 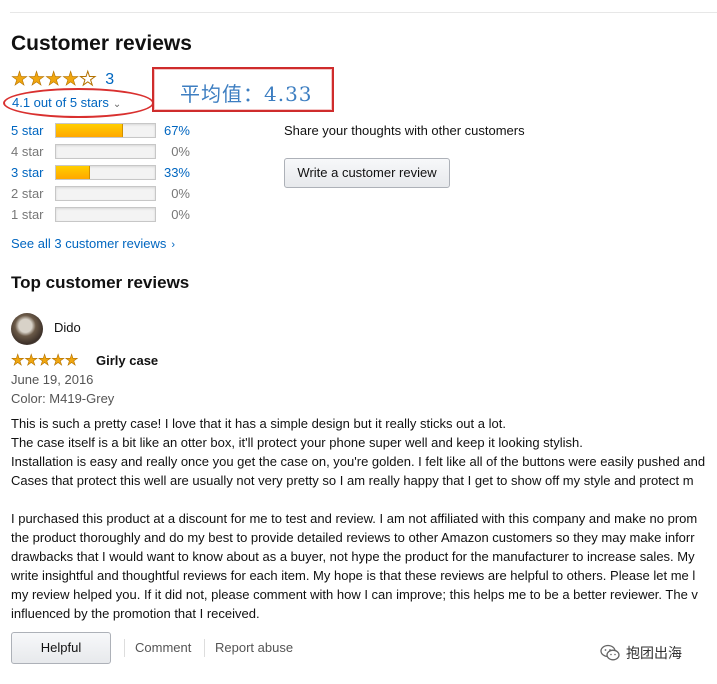 What do you see at coordinates (404, 130) in the screenshot?
I see `share-thoughts-text: Share your thoughts with other customers` at bounding box center [404, 130].